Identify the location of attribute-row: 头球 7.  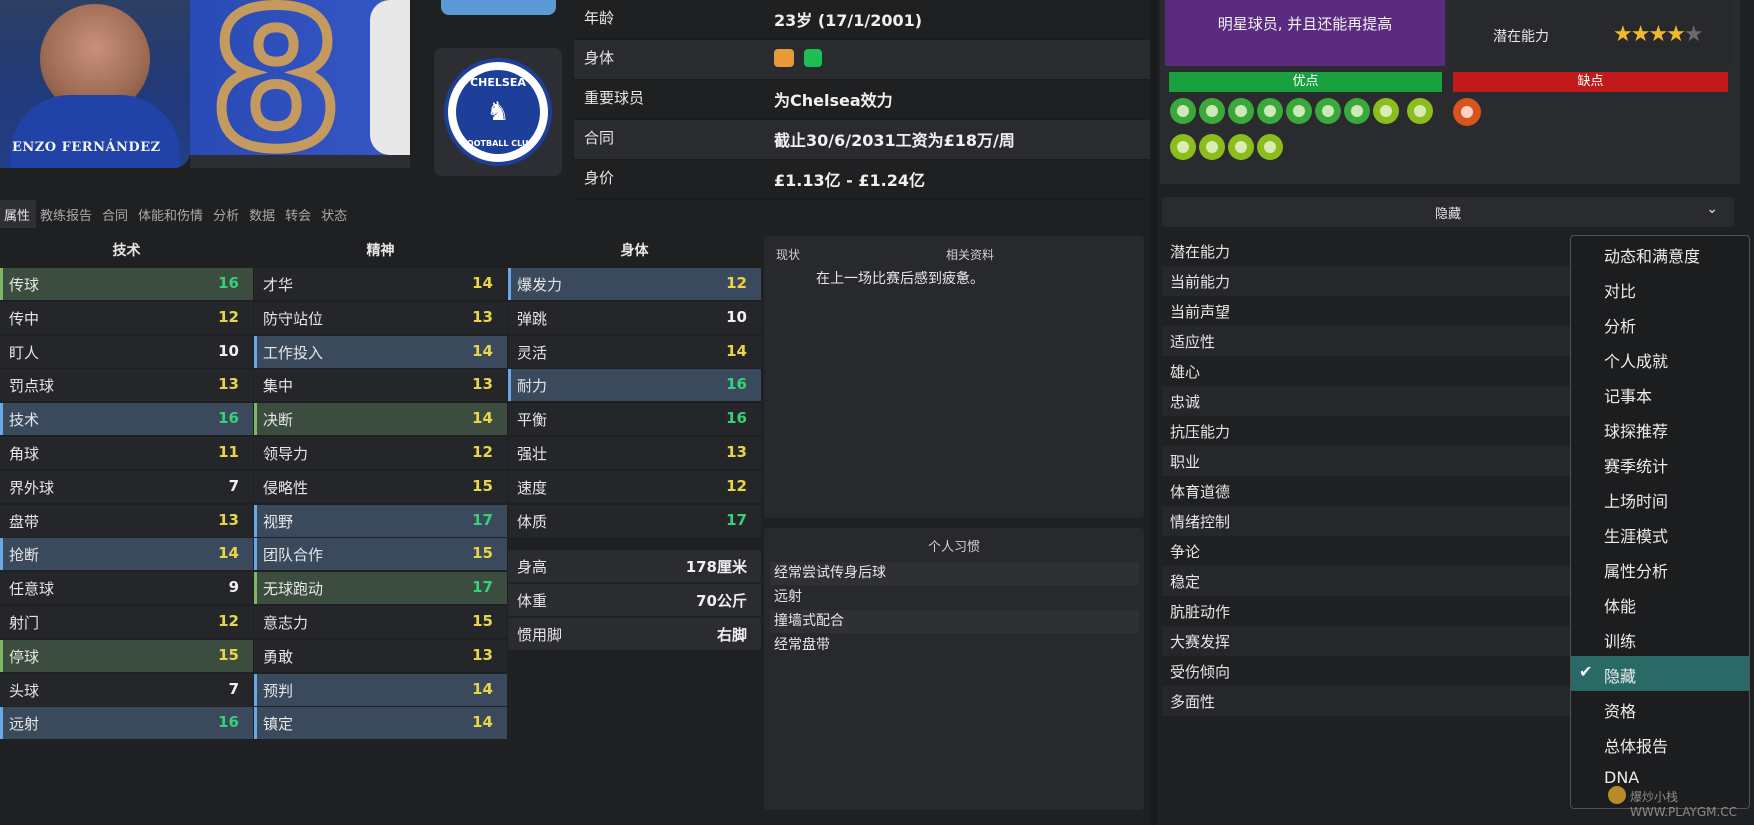
(126, 689).